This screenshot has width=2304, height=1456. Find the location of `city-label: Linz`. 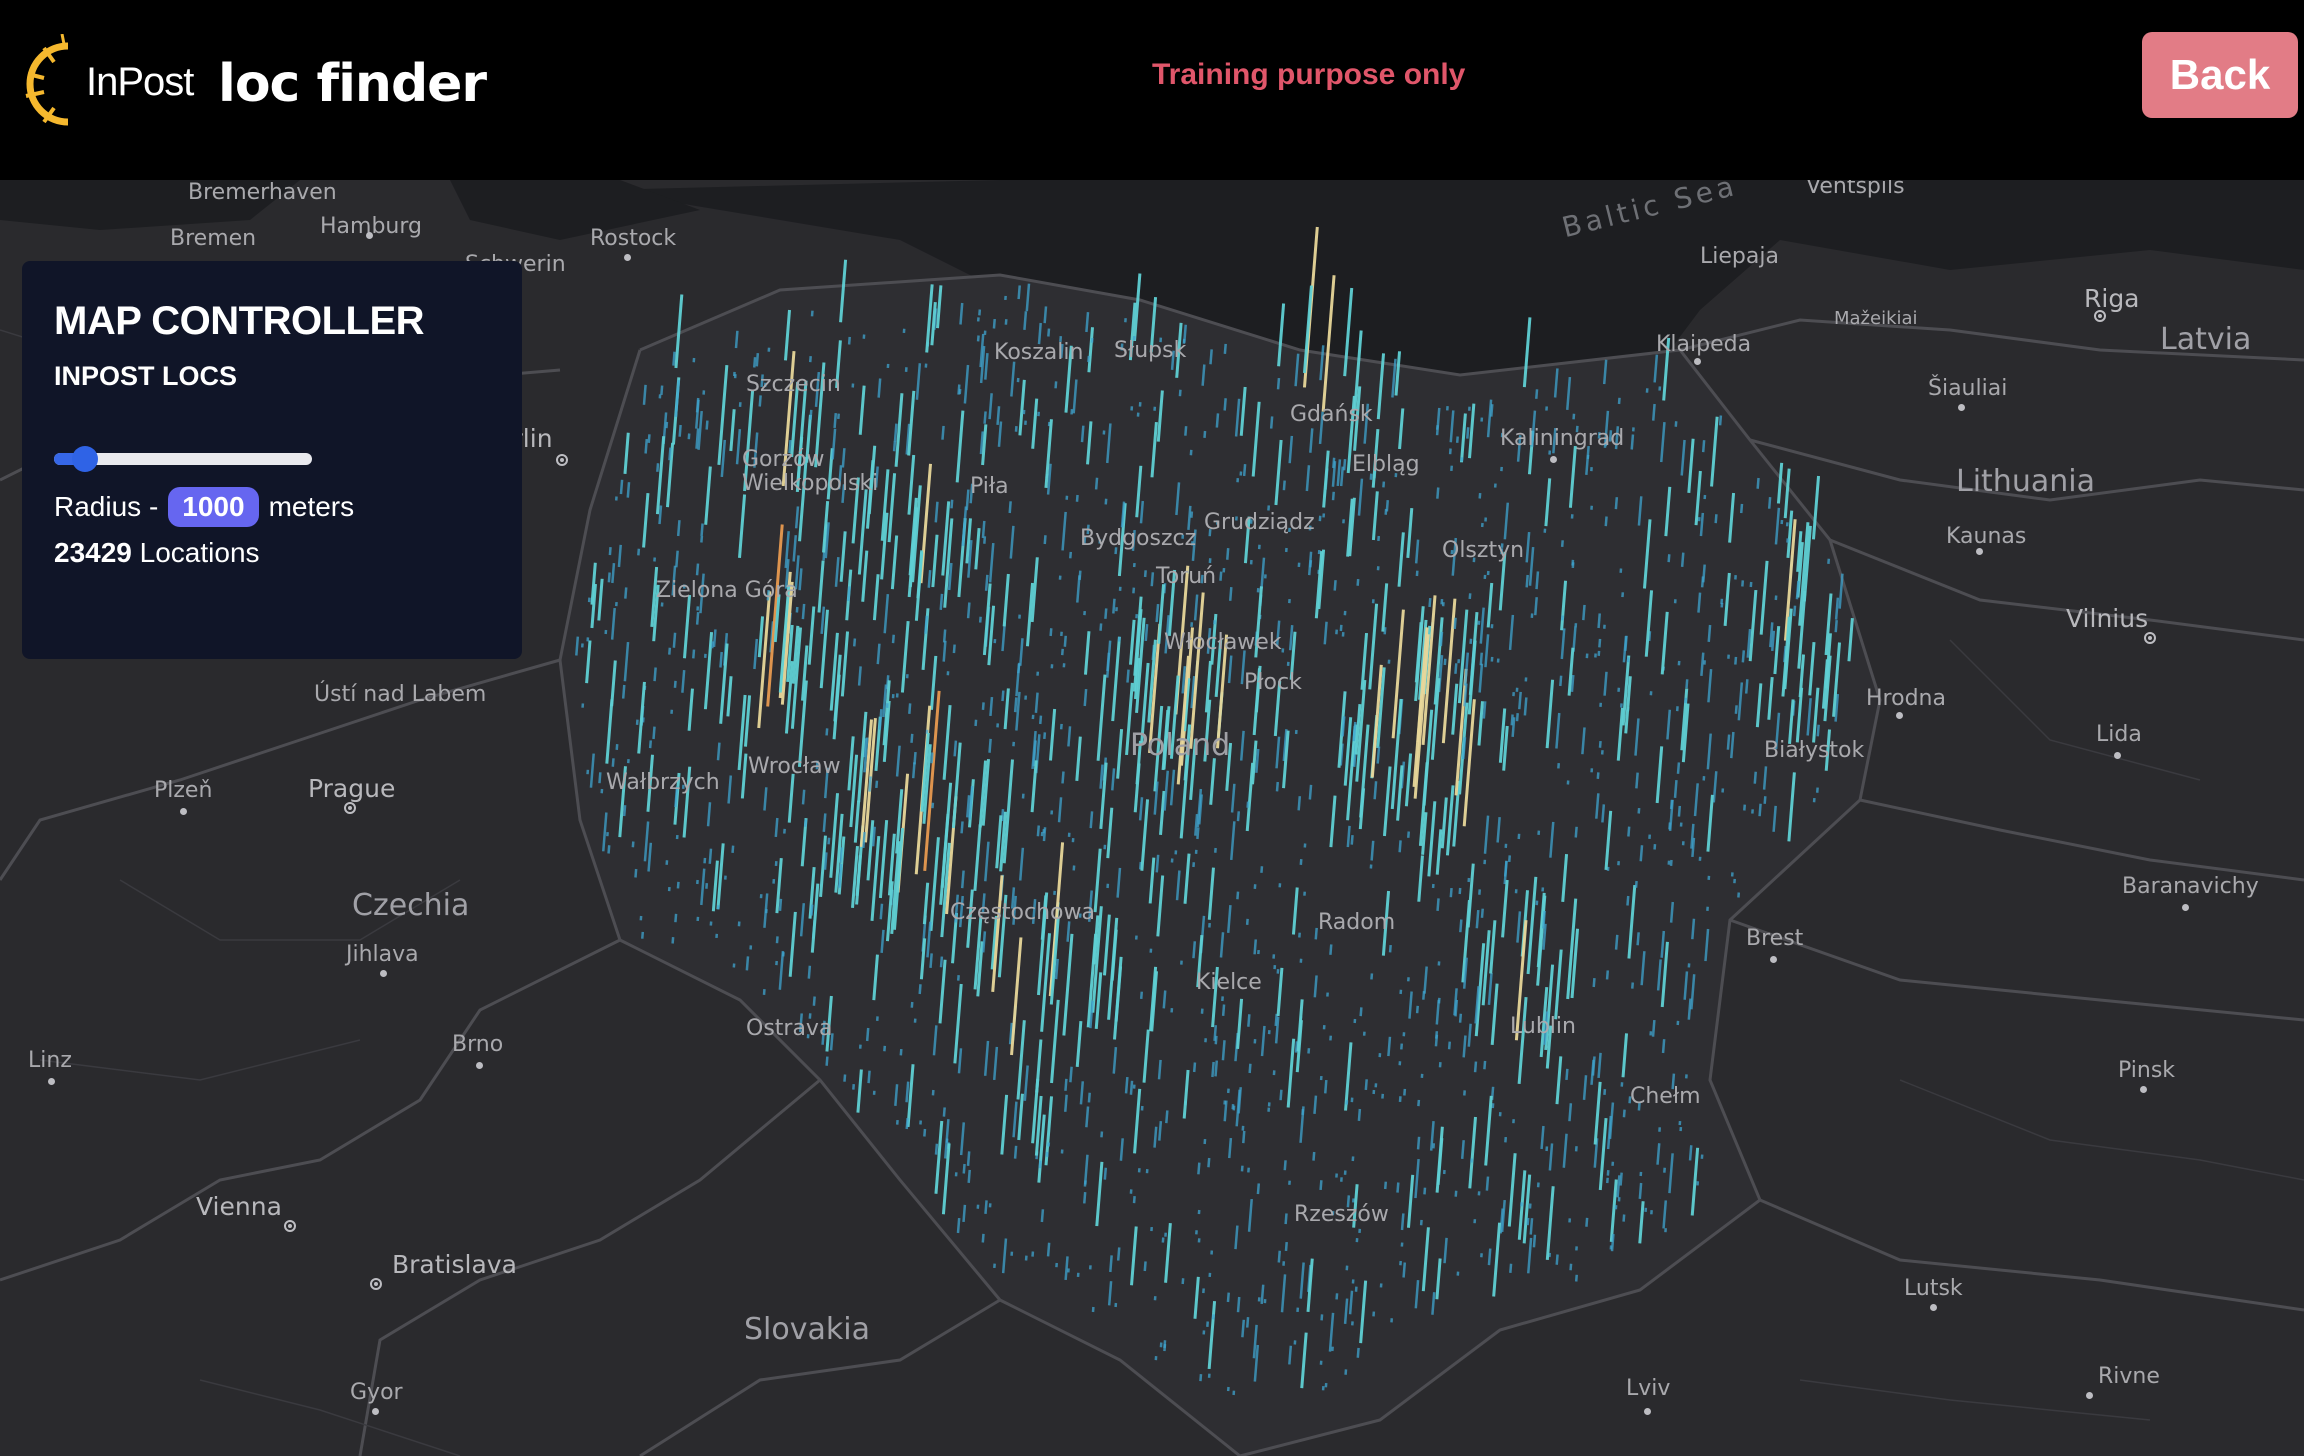

city-label: Linz is located at coordinates (50, 1060).